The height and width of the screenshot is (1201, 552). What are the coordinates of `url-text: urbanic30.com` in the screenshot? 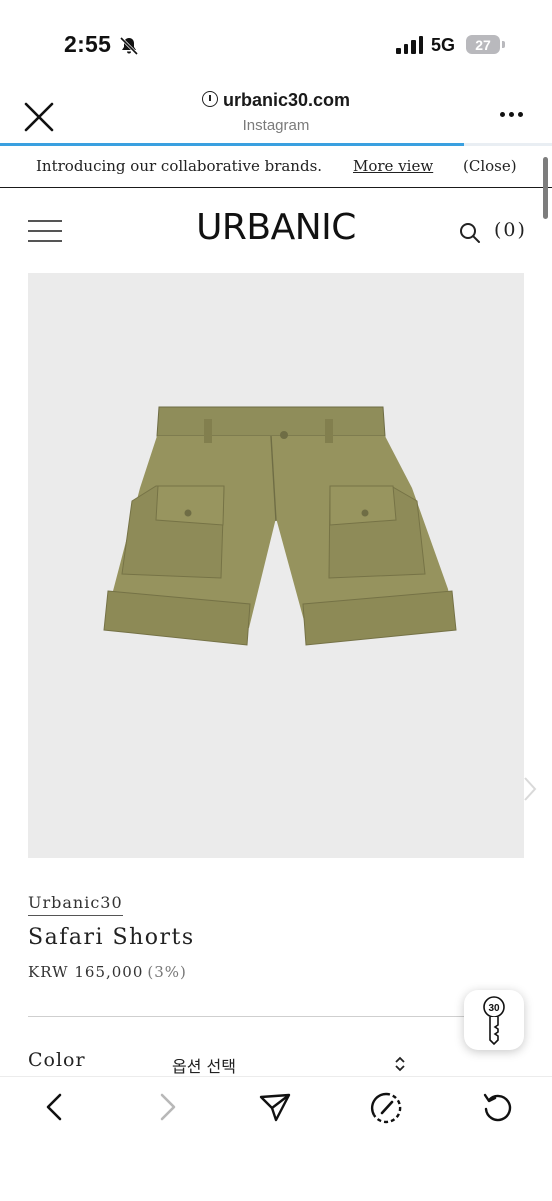 It's located at (286, 100).